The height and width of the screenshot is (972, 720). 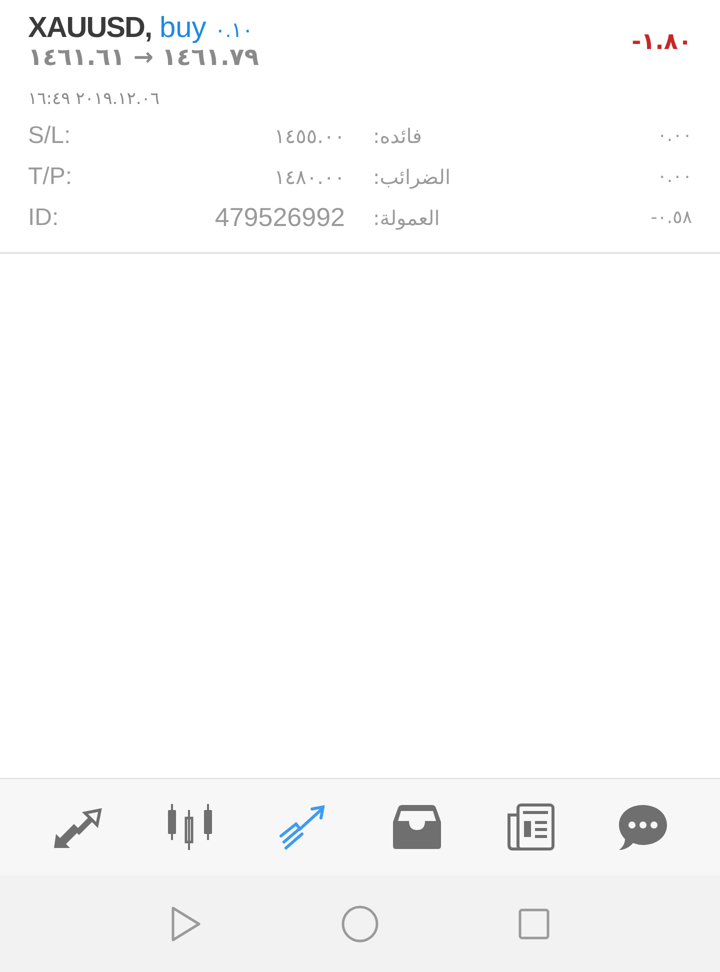 What do you see at coordinates (406, 218) in the screenshot?
I see `field-label: العمولة:` at bounding box center [406, 218].